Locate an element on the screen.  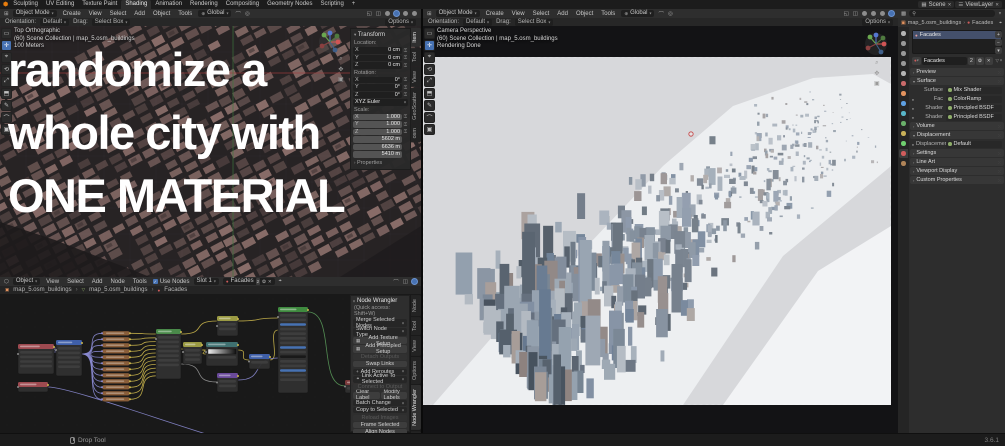
workspace-tab-shading: Shading is located at coordinates (136, 4).